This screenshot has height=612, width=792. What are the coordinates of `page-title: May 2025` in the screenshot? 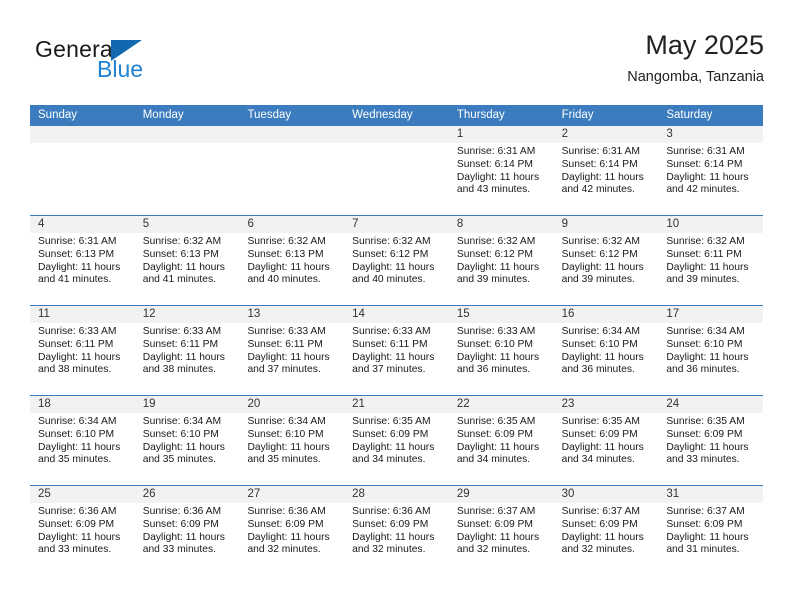 It's located at (704, 45).